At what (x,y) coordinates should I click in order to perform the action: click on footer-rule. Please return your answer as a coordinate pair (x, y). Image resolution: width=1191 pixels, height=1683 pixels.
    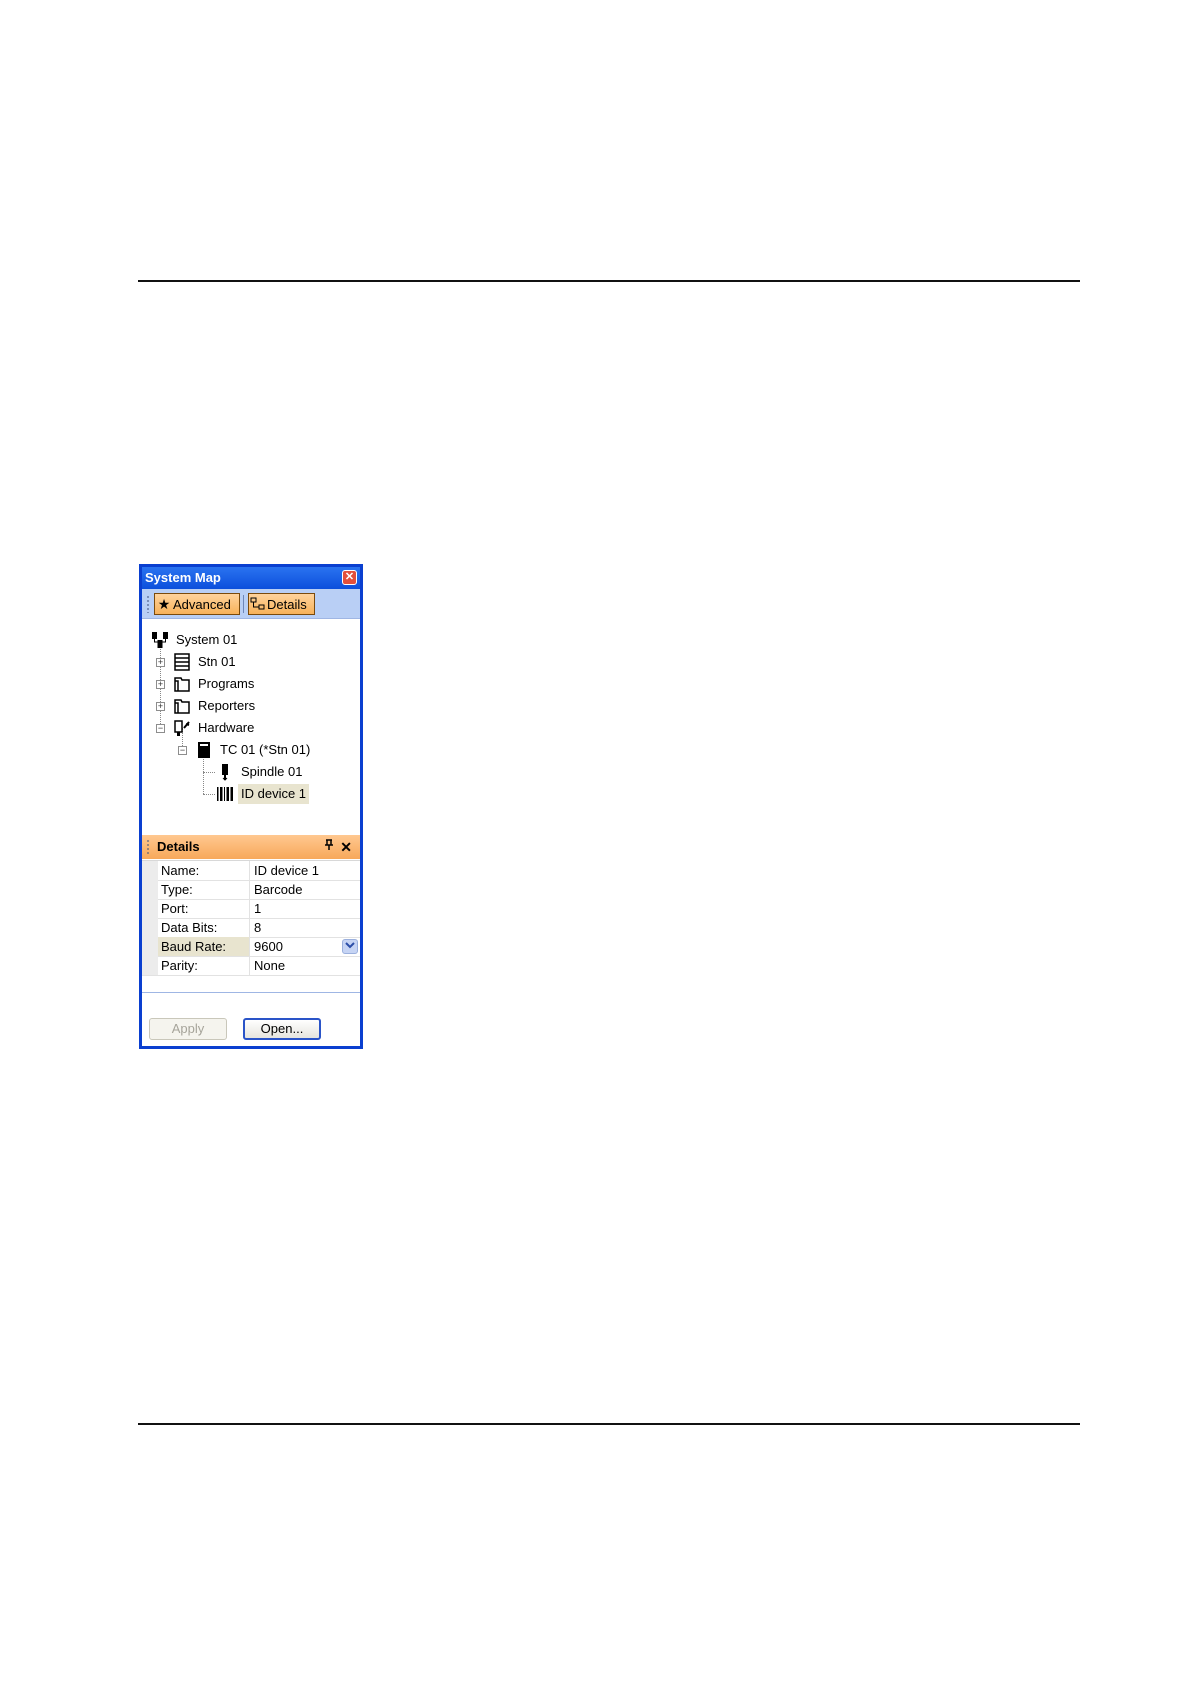
    Looking at the image, I should click on (609, 1424).